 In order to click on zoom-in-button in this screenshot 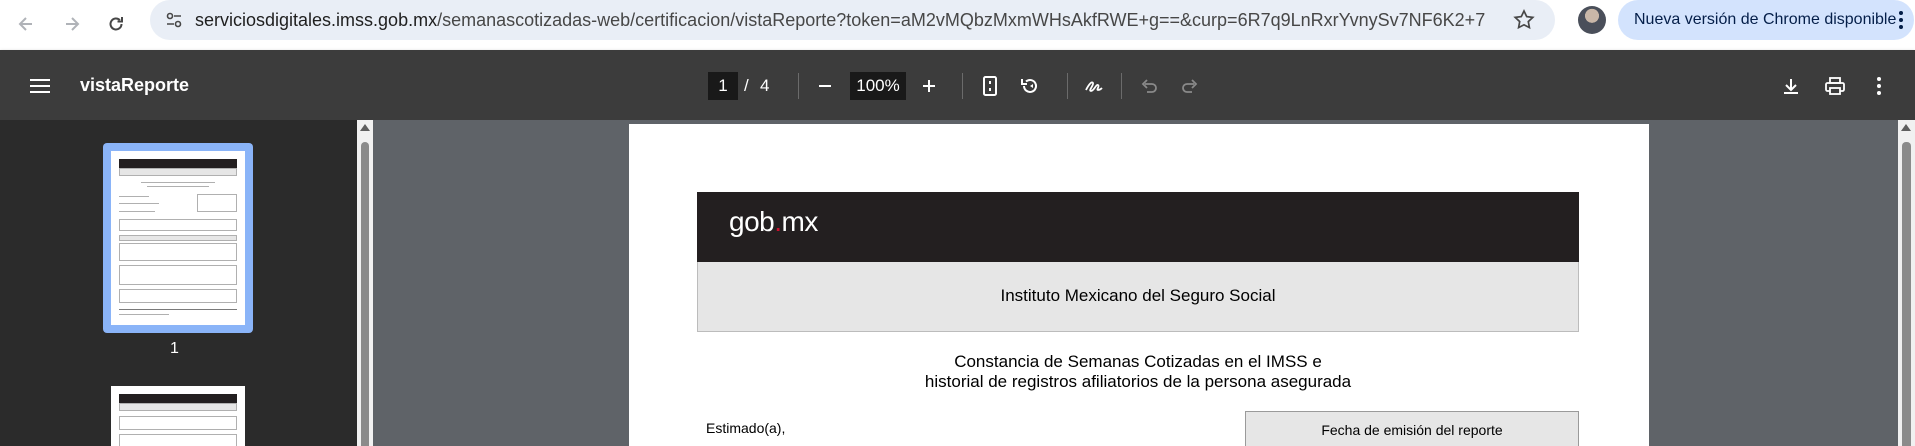, I will do `click(929, 86)`.